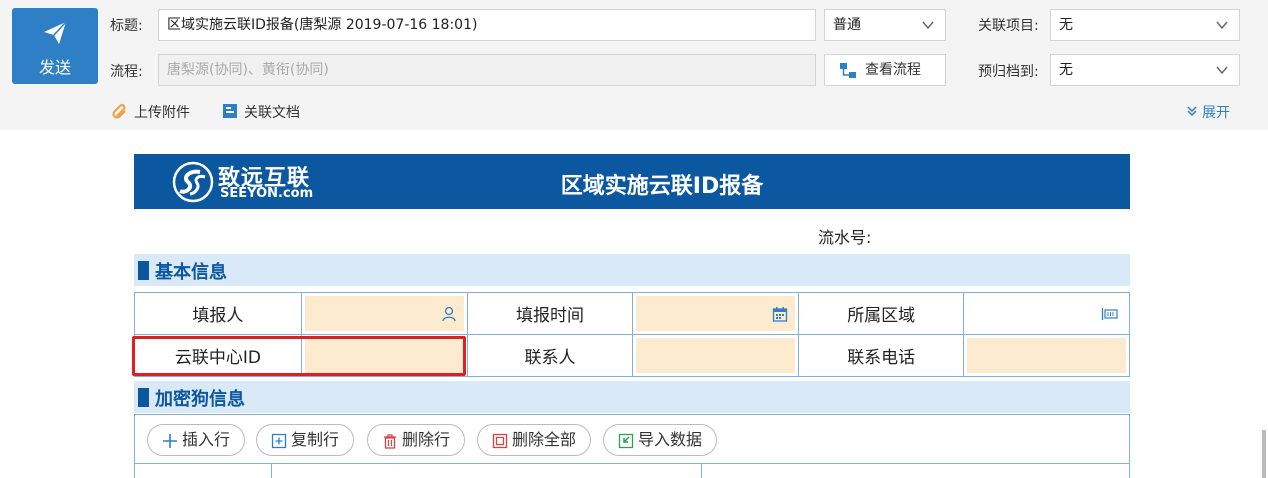 The width and height of the screenshot is (1268, 478). Describe the element at coordinates (119, 111) in the screenshot. I see `paperclip-icon` at that location.